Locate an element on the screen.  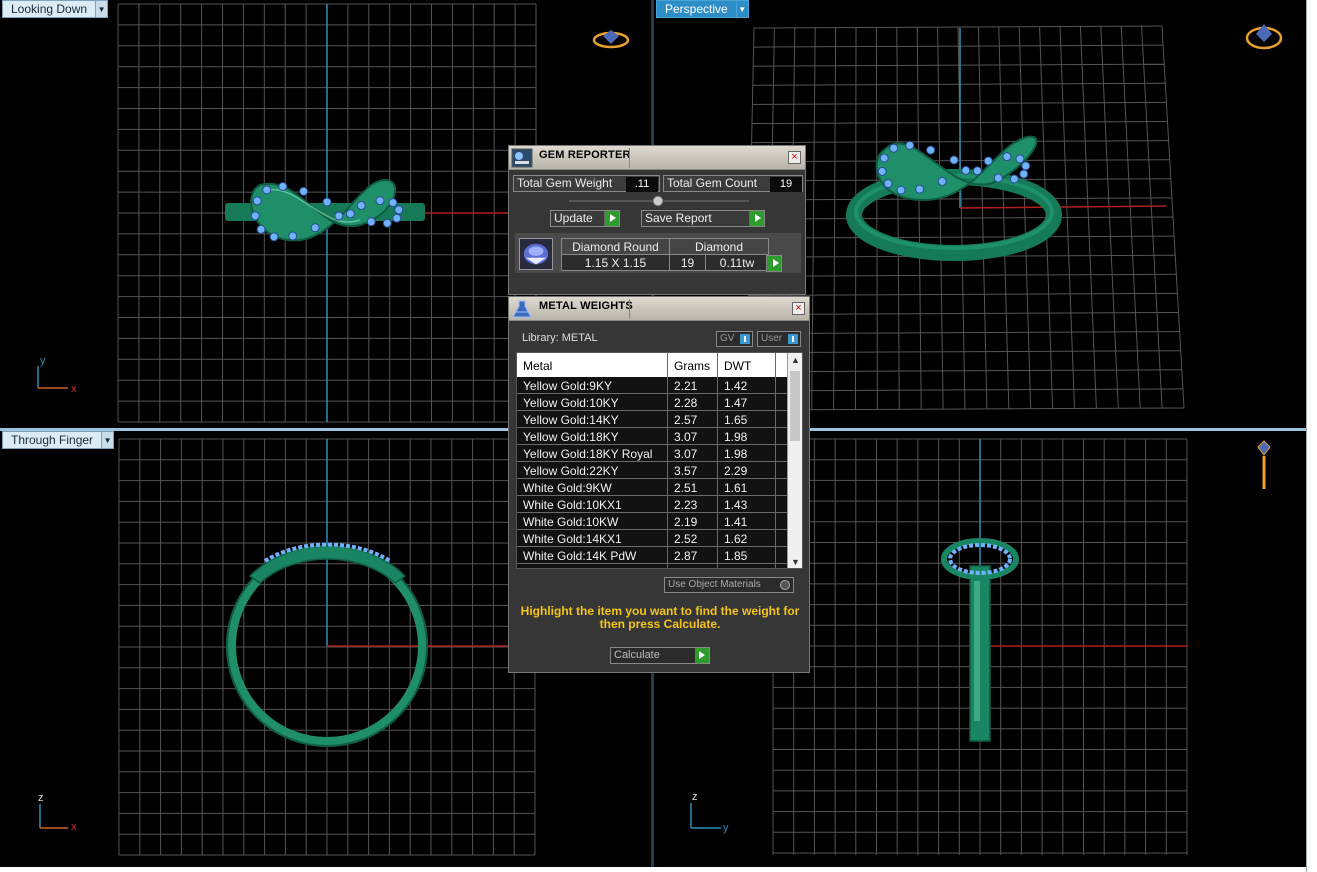
panel-title: GEM REPORTER is located at coordinates (585, 155).